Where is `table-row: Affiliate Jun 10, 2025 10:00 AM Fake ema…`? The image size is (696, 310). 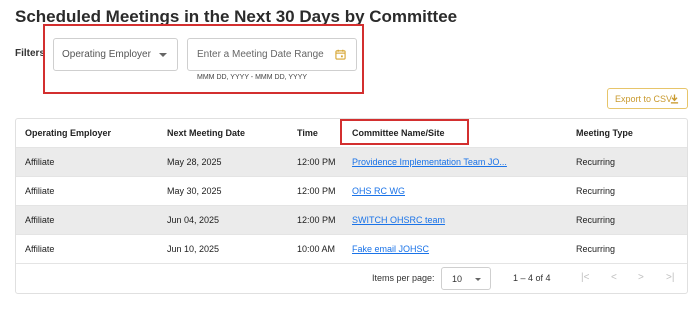 table-row: Affiliate Jun 10, 2025 10:00 AM Fake ema… is located at coordinates (351, 249).